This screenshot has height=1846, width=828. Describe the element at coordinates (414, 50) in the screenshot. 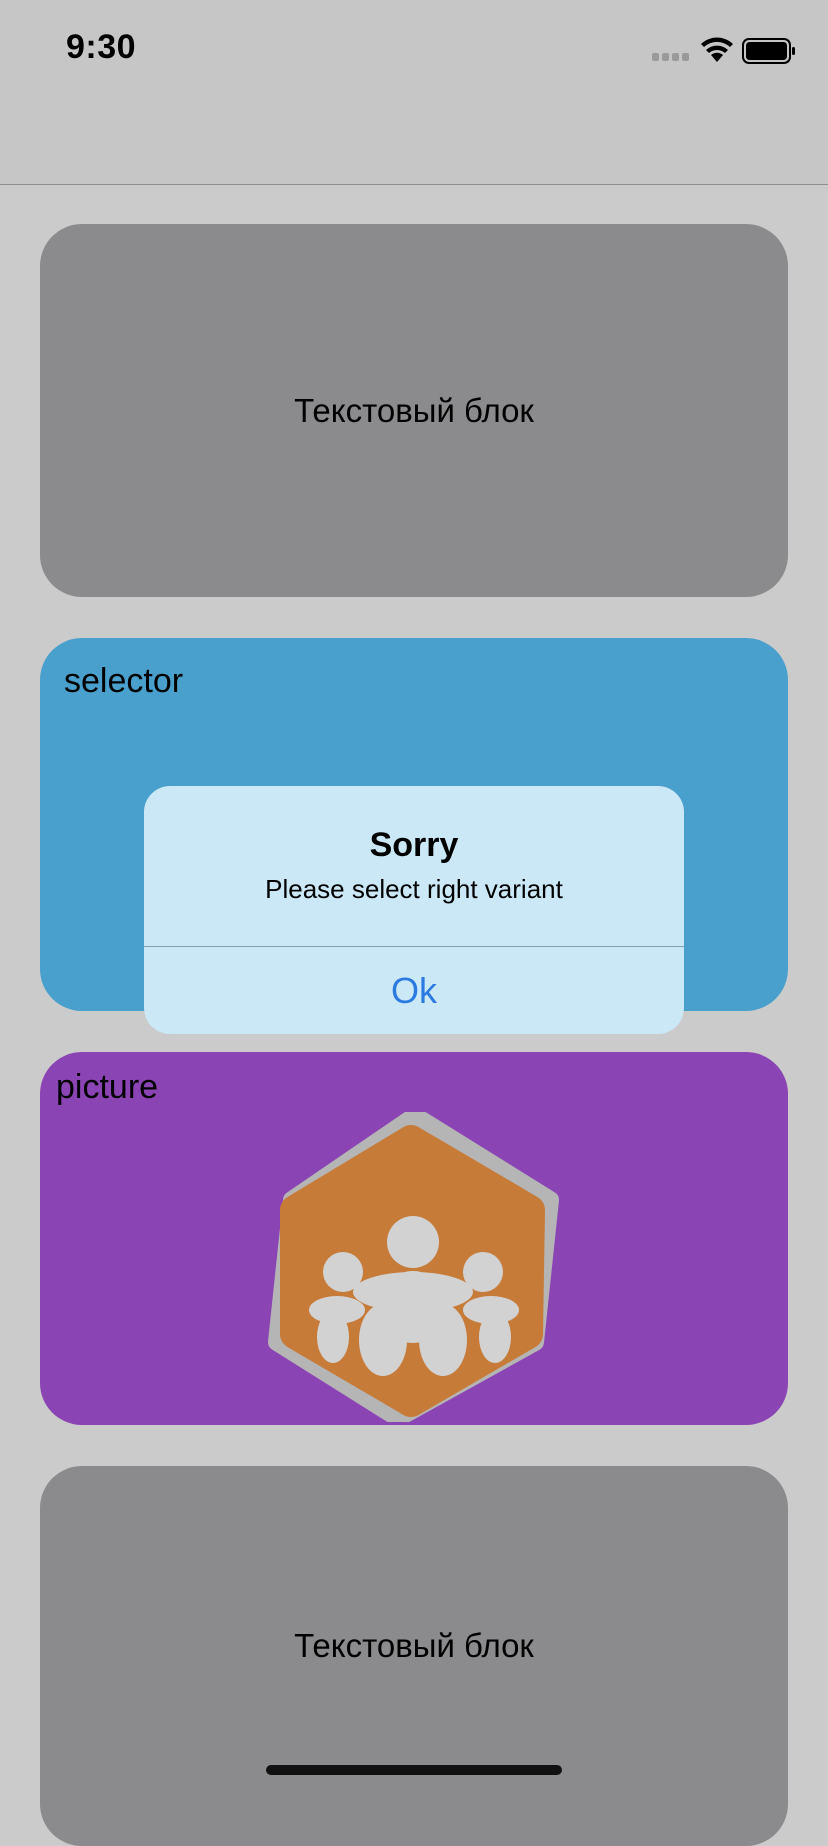

I see `status-bar: 9:30` at that location.